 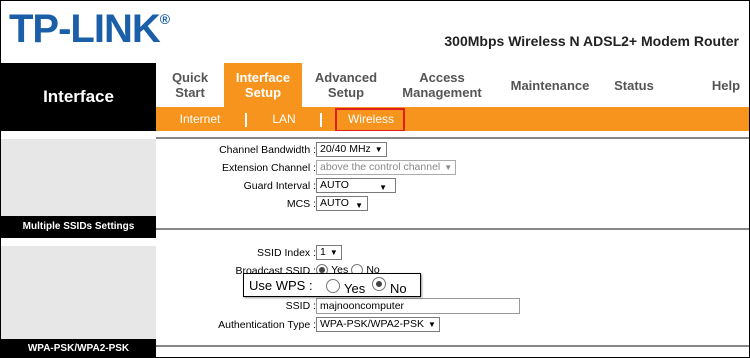 What do you see at coordinates (550, 85) in the screenshot?
I see `nav-maintenance: Maintenance` at bounding box center [550, 85].